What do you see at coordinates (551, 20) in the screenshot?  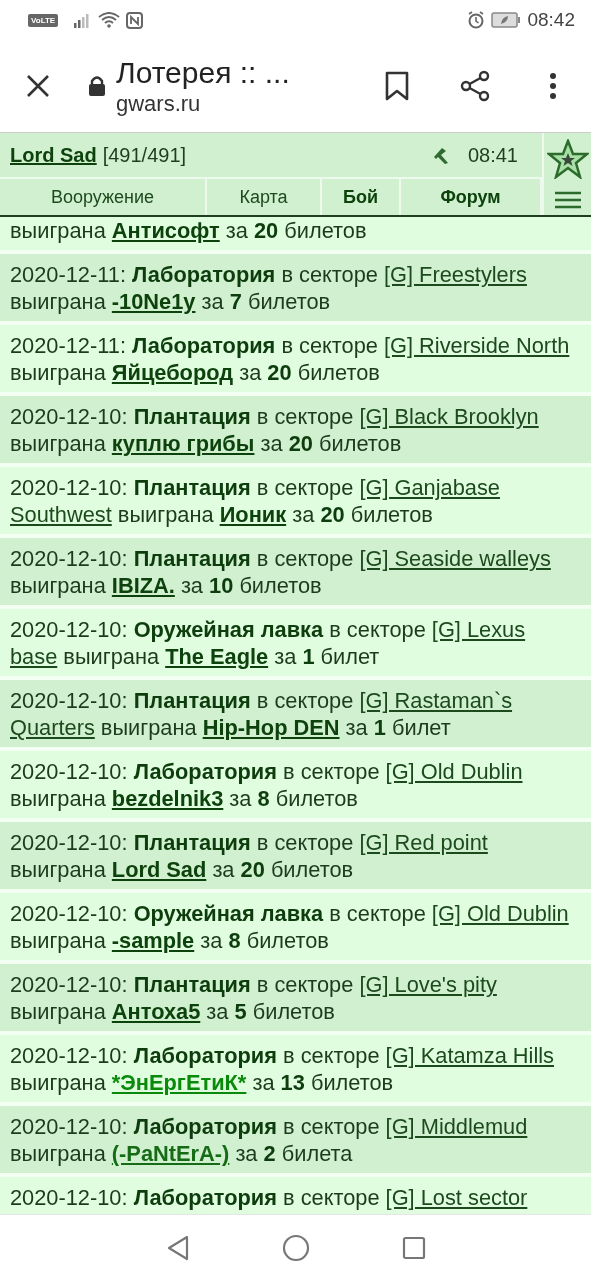 I see `status-time: 08:42` at bounding box center [551, 20].